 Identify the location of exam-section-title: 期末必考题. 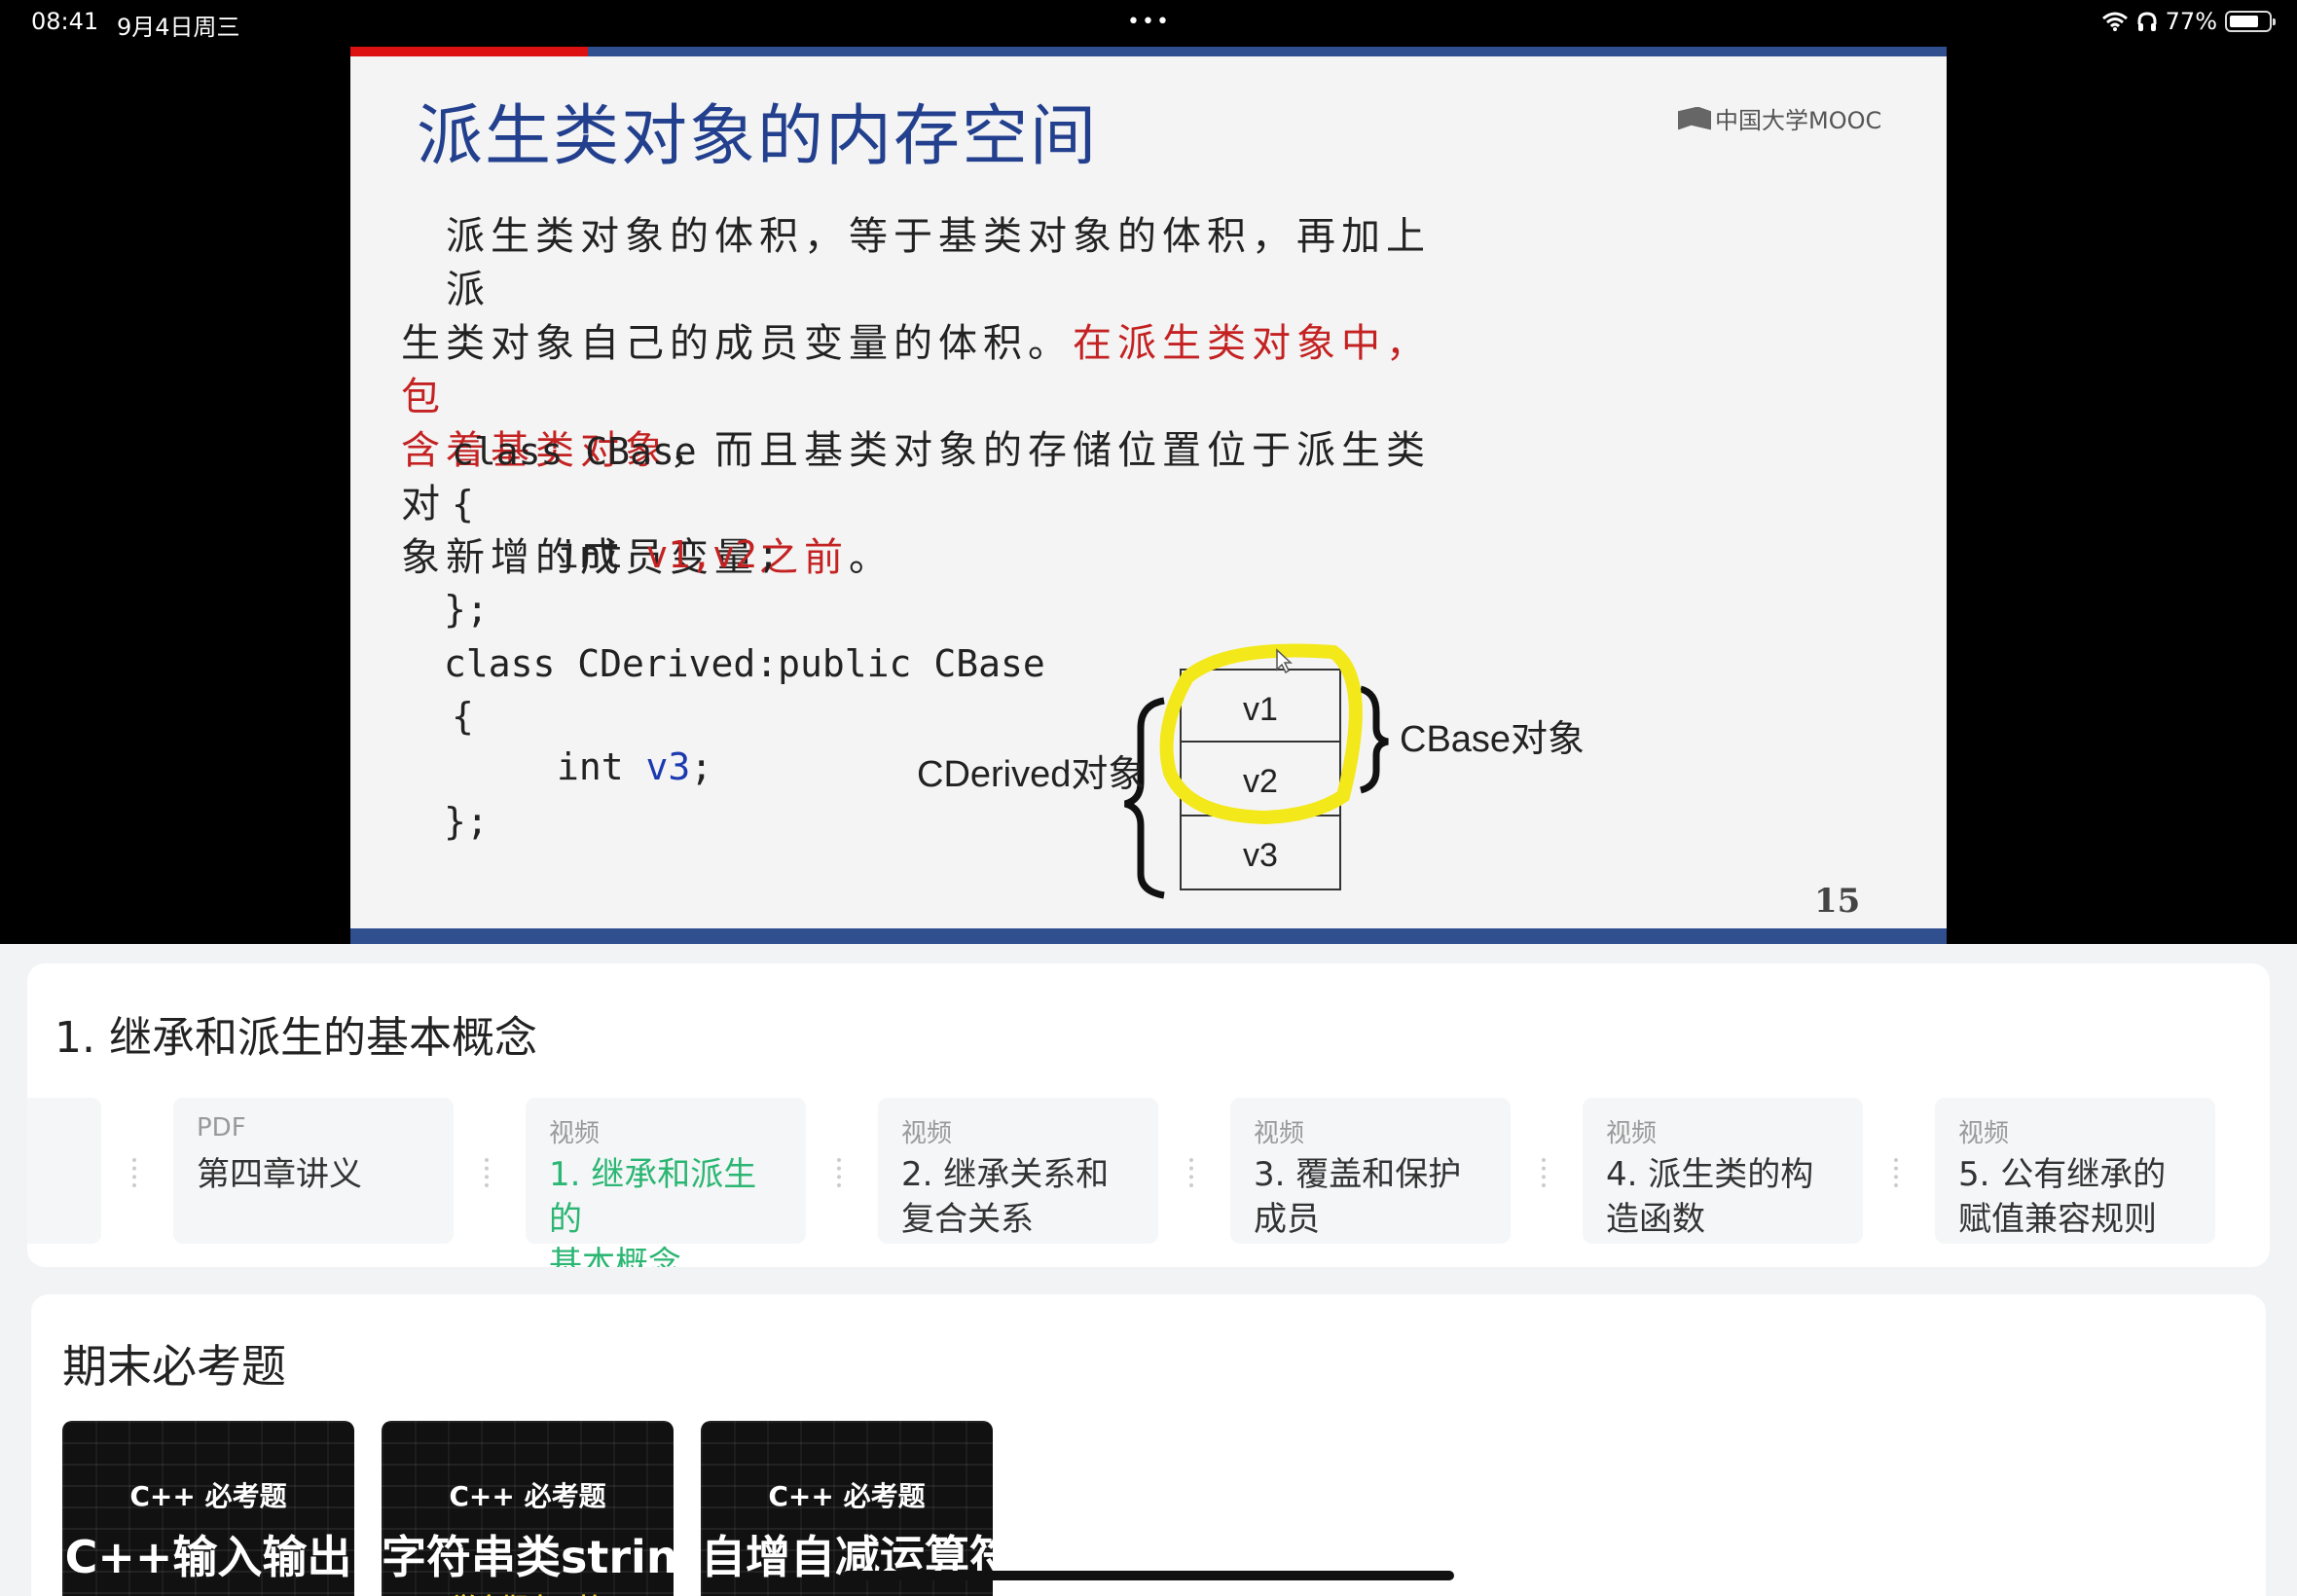
(174, 1366).